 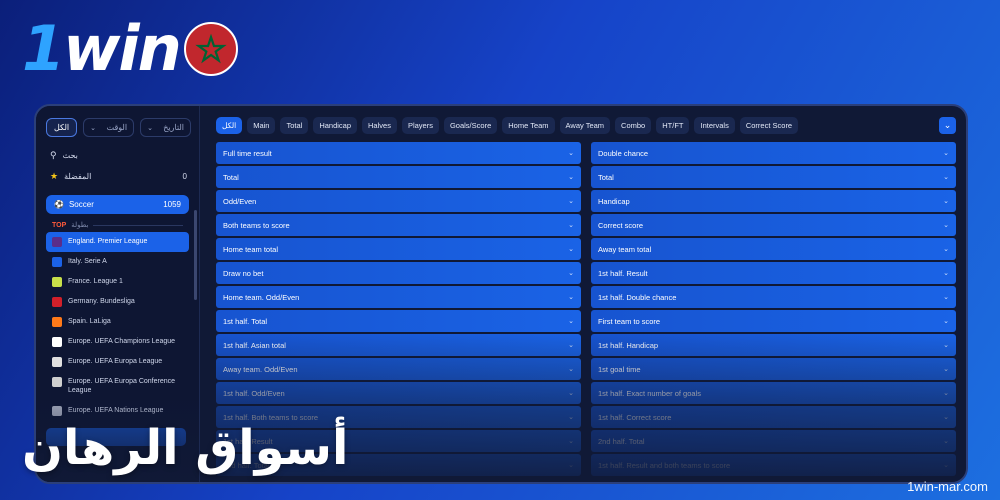 I want to click on market-label: Odd/Even, so click(x=240, y=201).